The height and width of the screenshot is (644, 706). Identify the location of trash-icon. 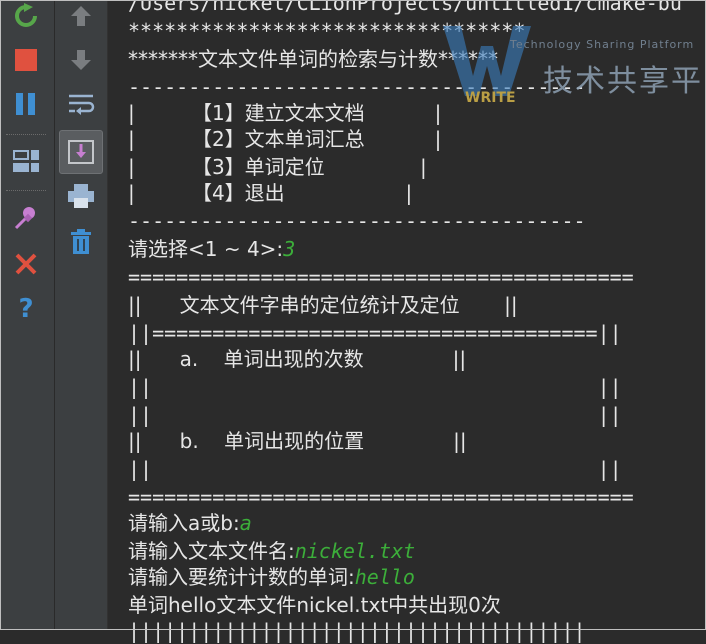
(81, 241).